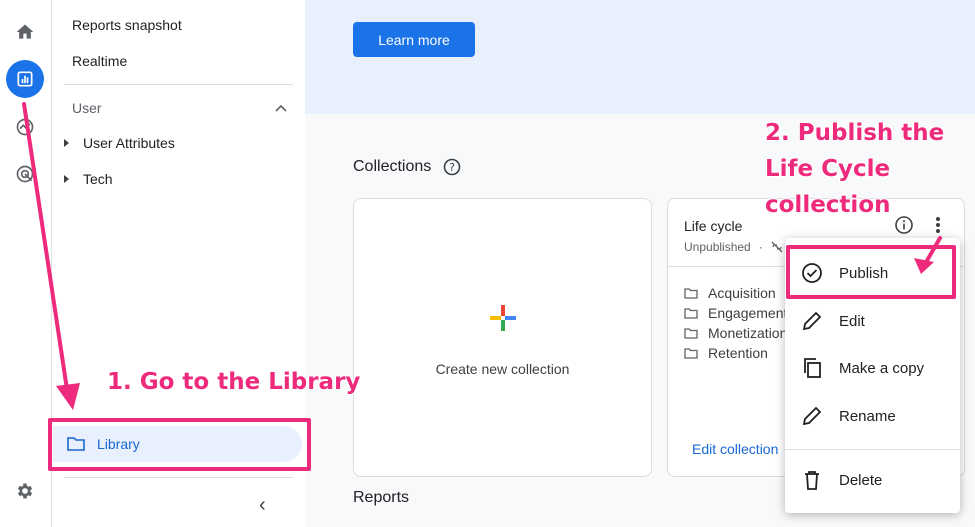  I want to click on step2-annotation-line2: Life Cycle, so click(828, 169).